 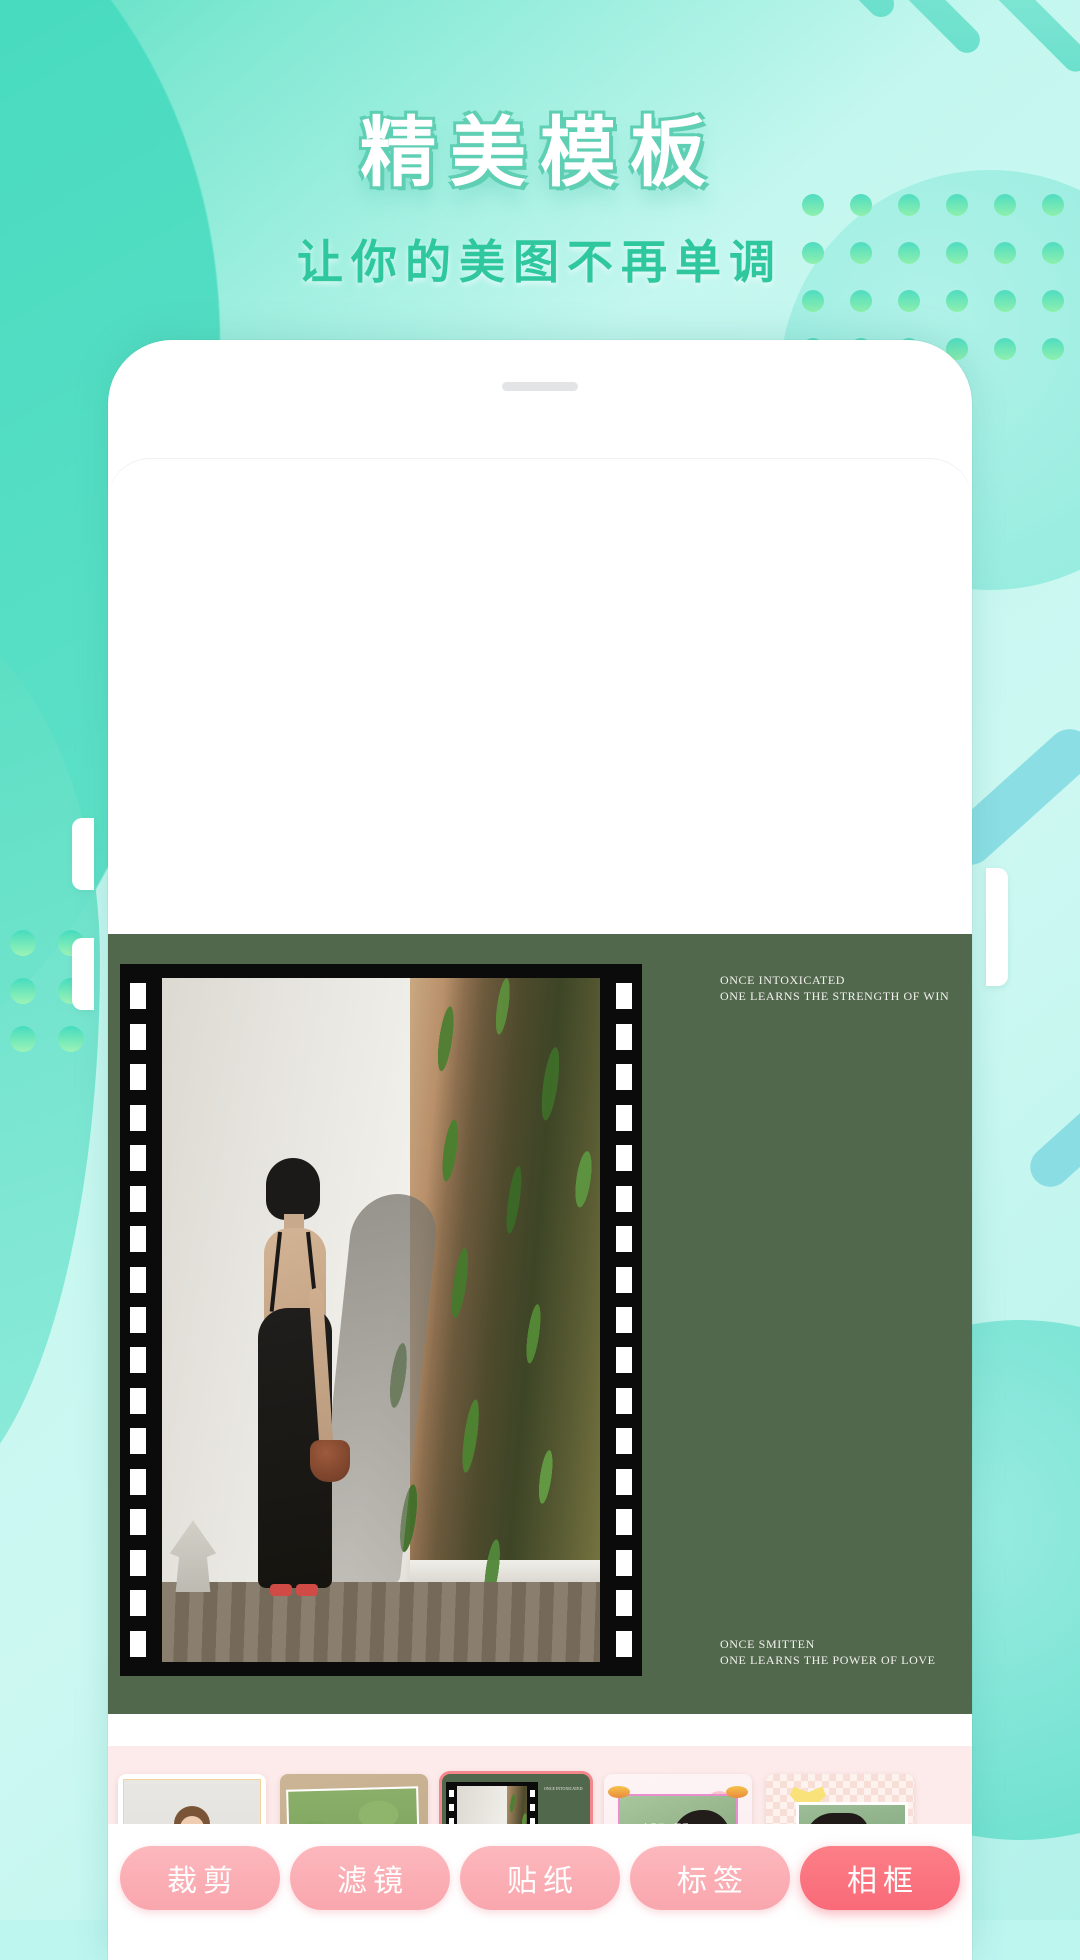 What do you see at coordinates (281, 1590) in the screenshot?
I see `figure-shoe-left` at bounding box center [281, 1590].